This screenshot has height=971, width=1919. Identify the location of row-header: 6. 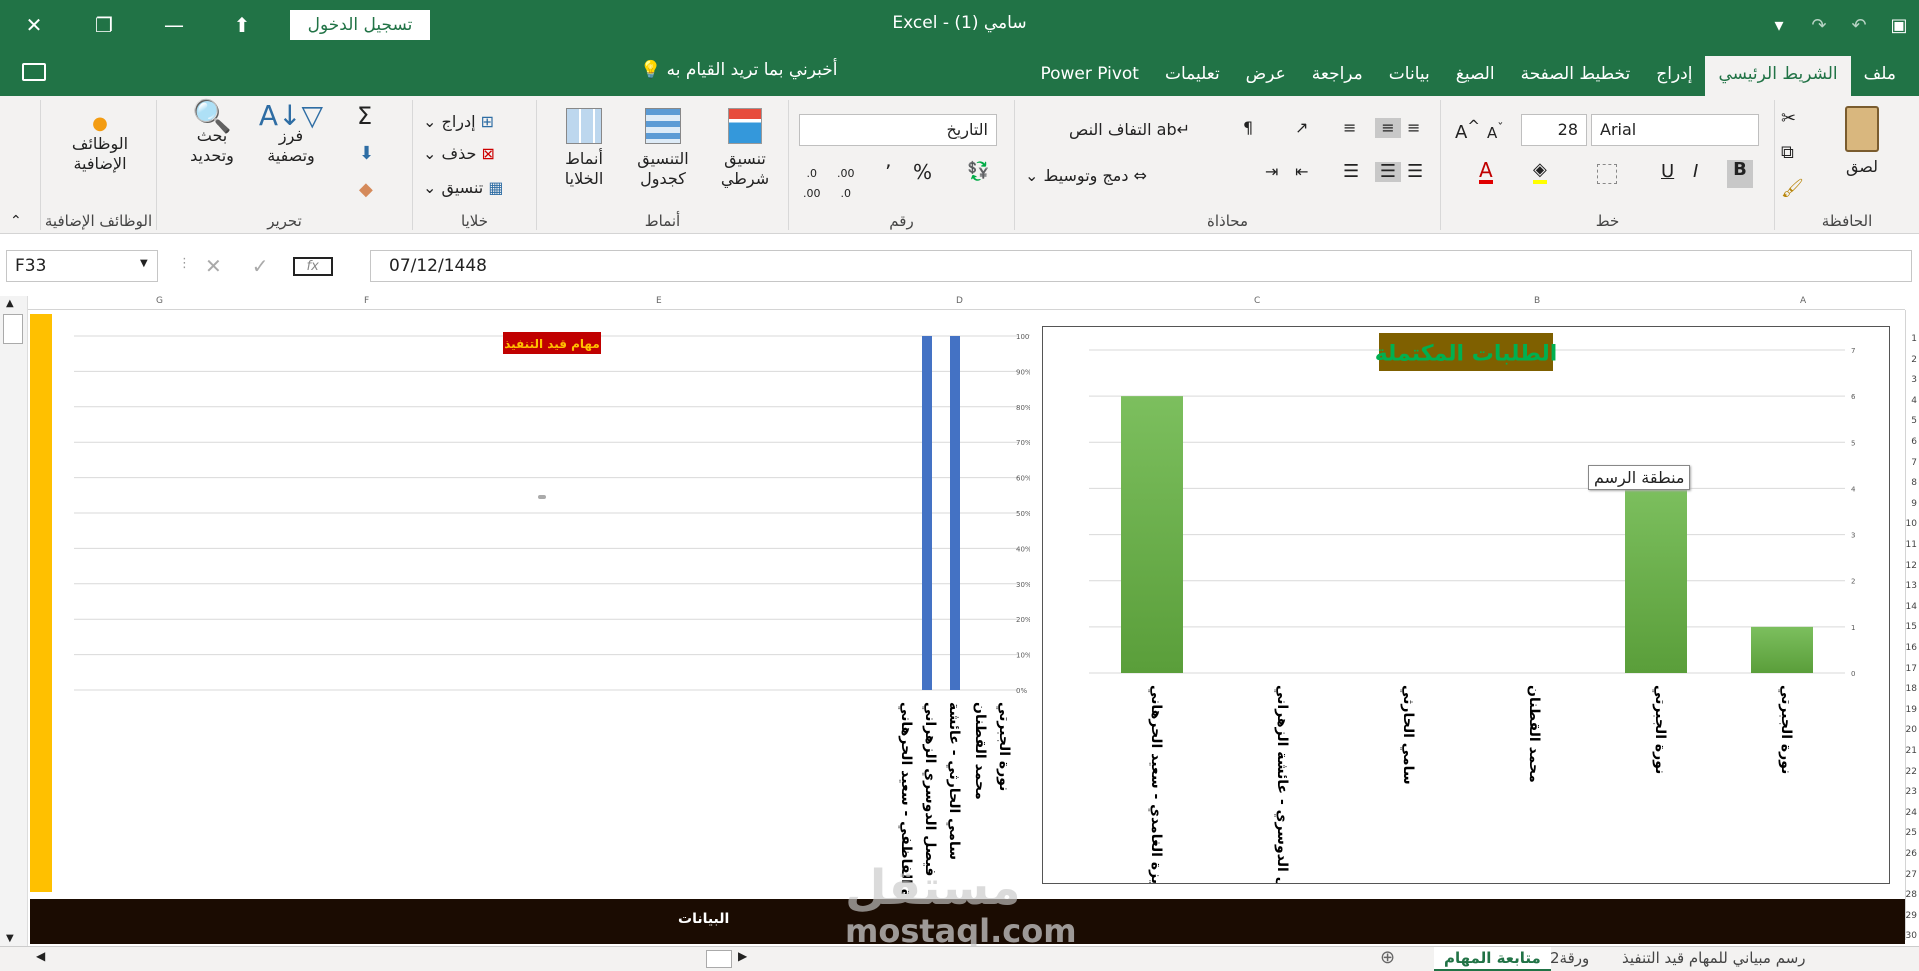
(1914, 442).